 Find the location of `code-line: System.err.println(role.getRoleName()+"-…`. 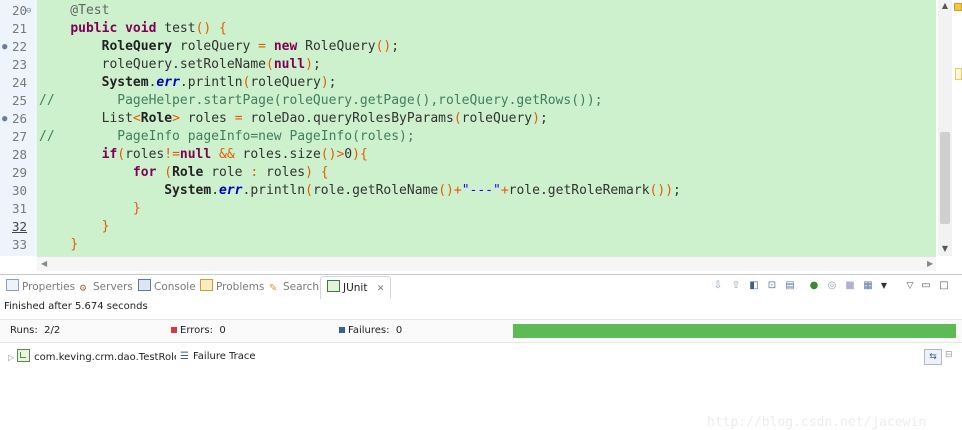

code-line: System.err.println(role.getRoleName()+"-… is located at coordinates (360, 191).